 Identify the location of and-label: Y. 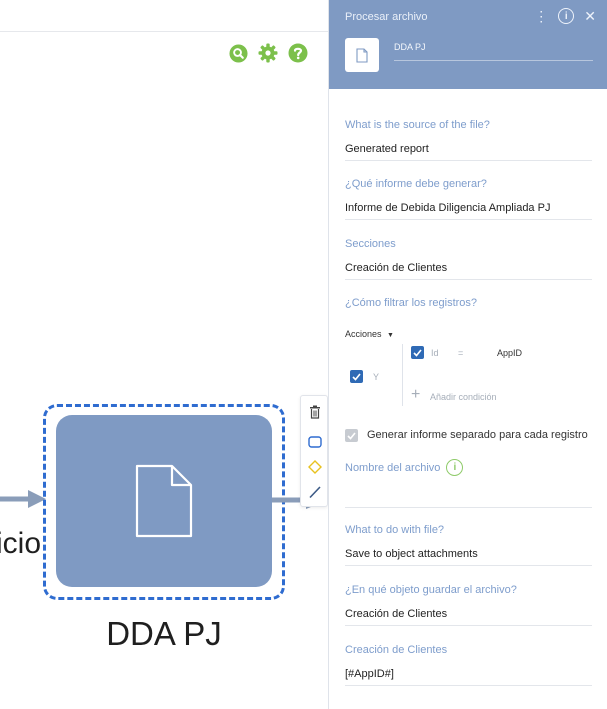
(376, 377).